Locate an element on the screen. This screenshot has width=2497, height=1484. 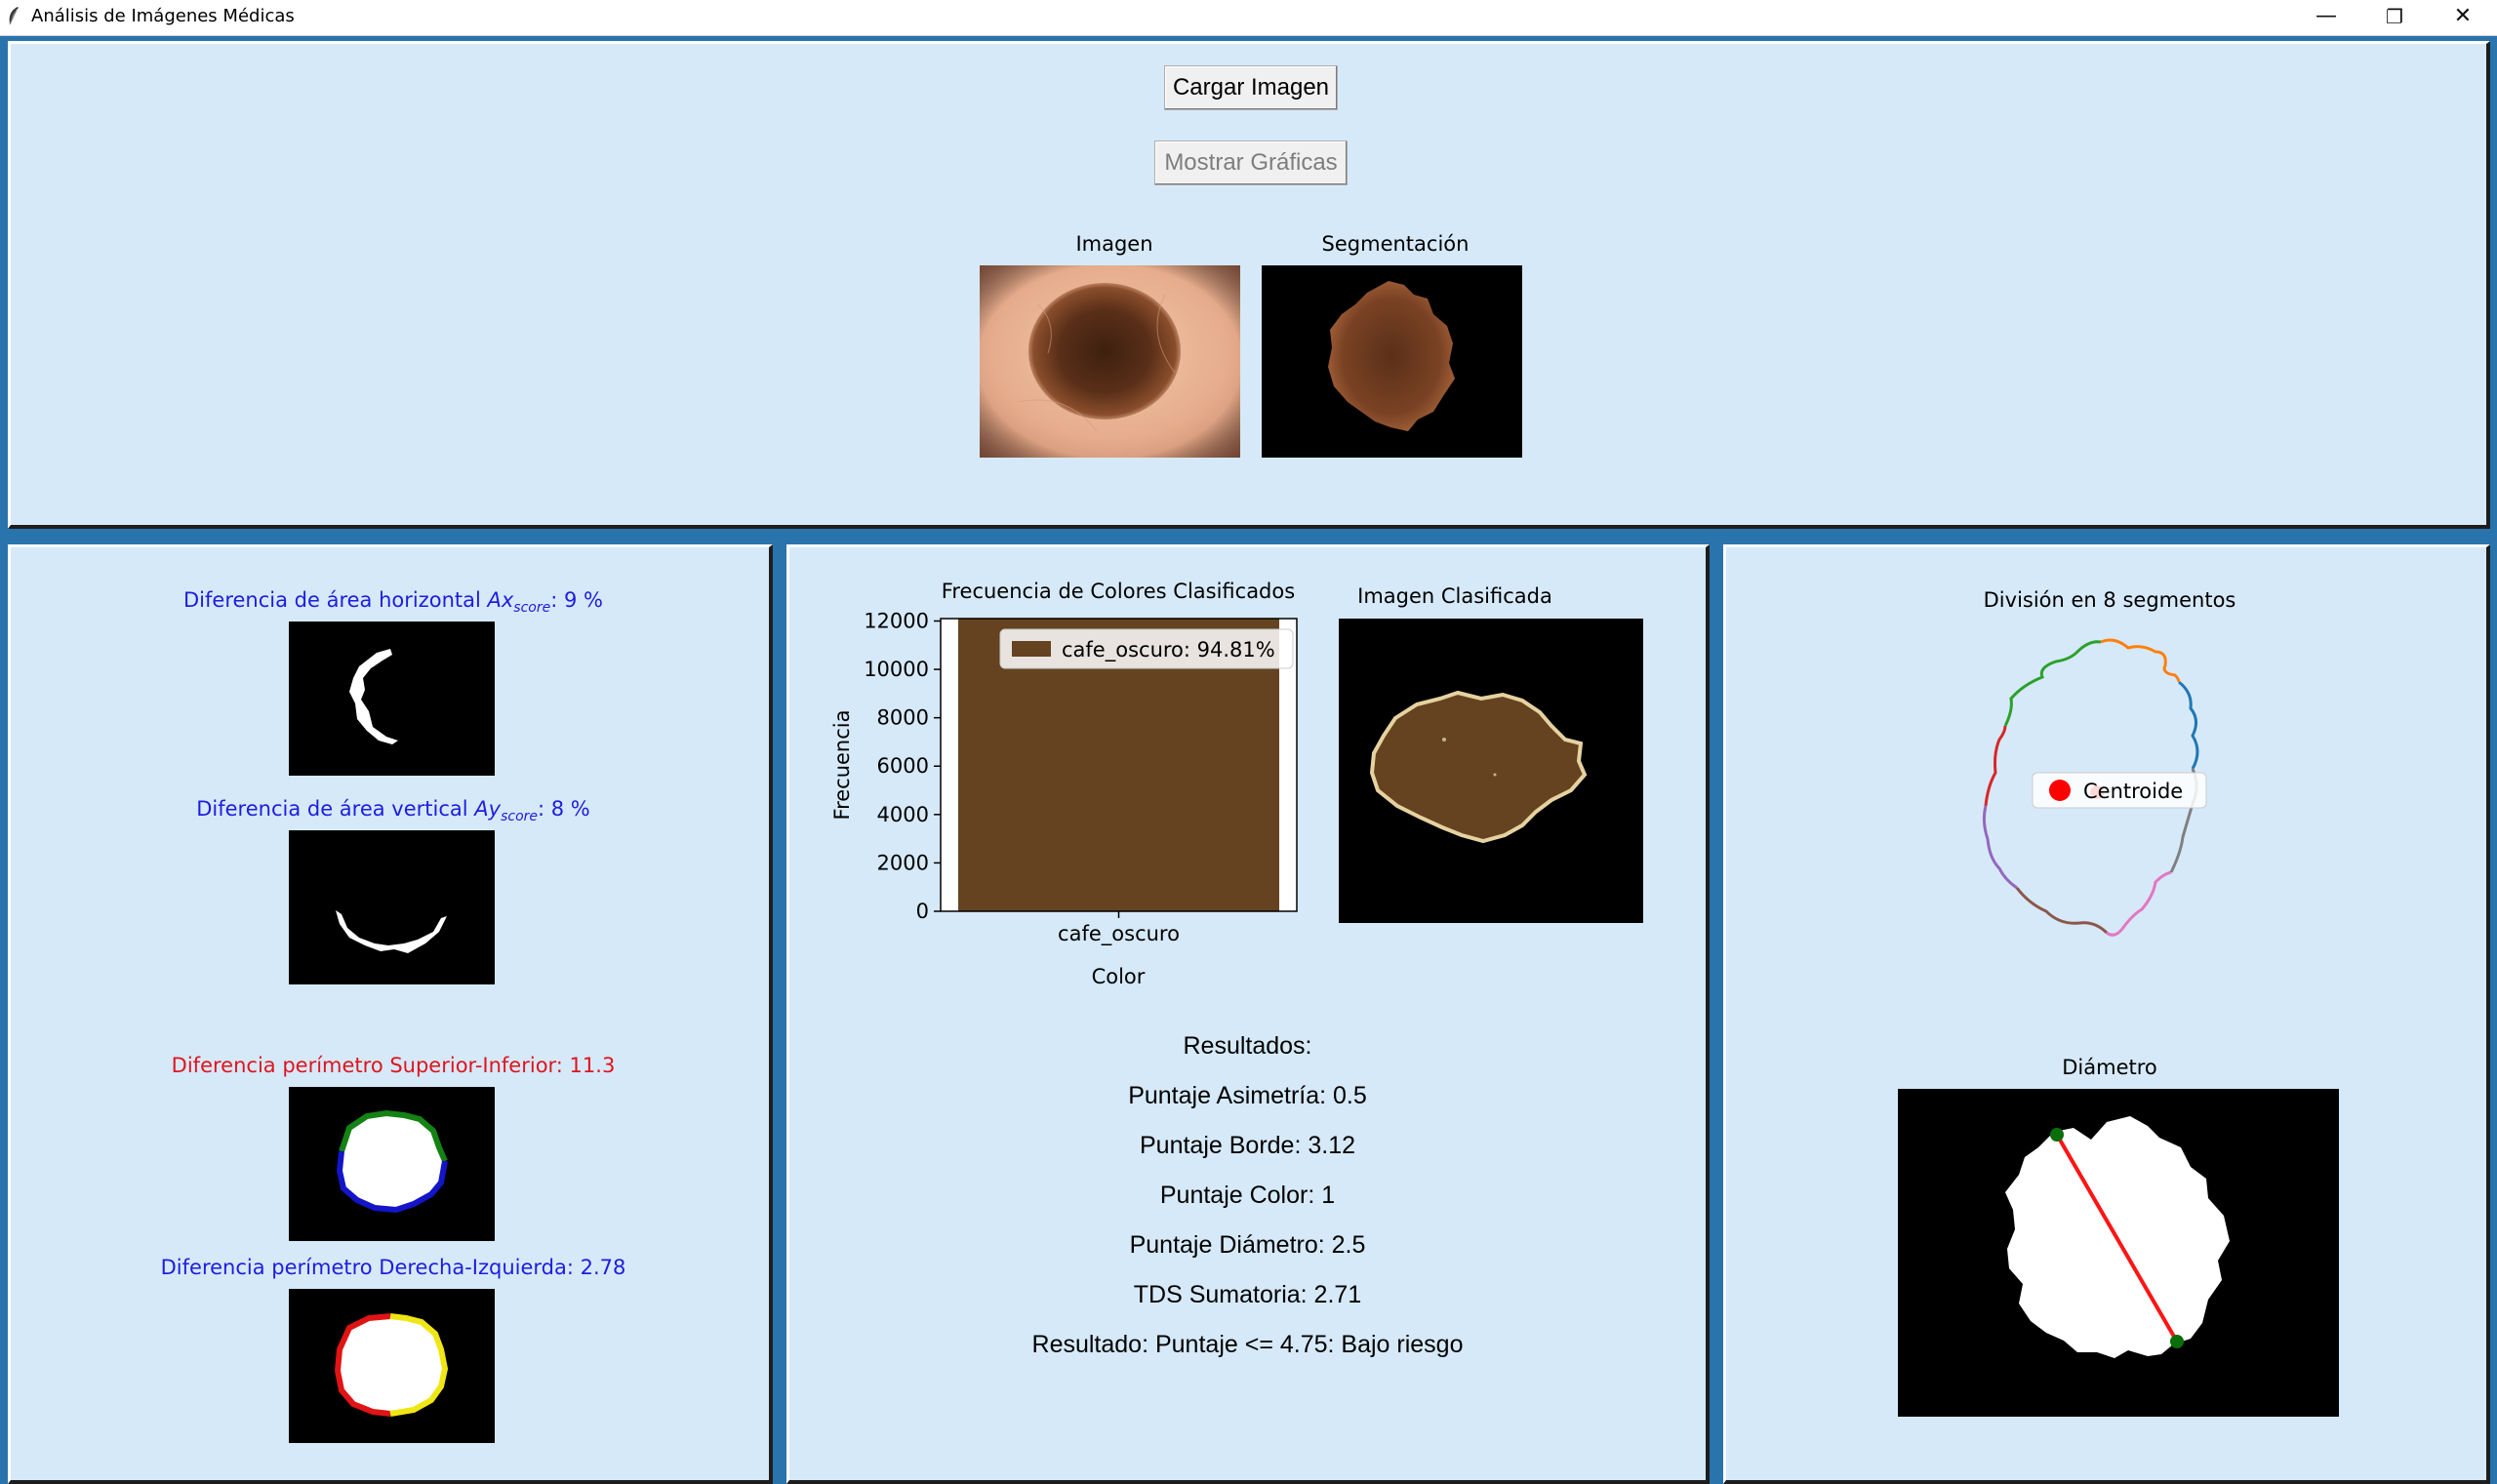
classified-image-title: Imagen Clasificada is located at coordinates (1455, 596).